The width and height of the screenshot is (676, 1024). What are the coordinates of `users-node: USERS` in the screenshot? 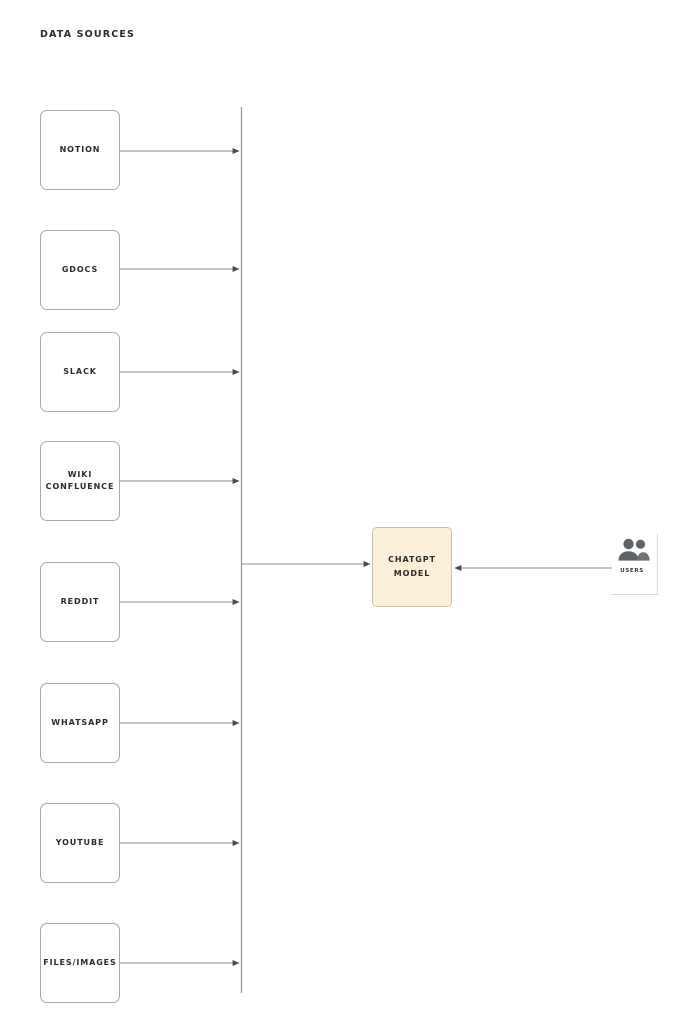 It's located at (634, 564).